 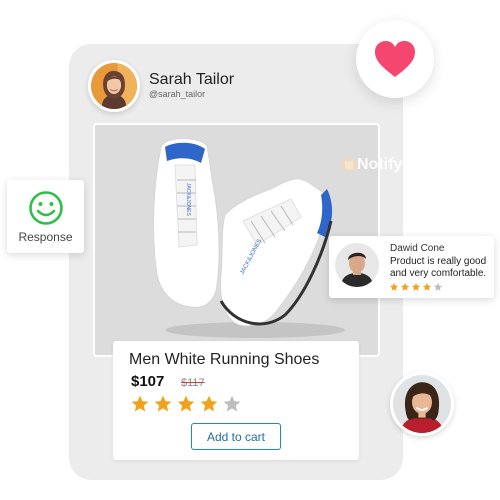 I want to click on reviewer-avatar, so click(x=357, y=265).